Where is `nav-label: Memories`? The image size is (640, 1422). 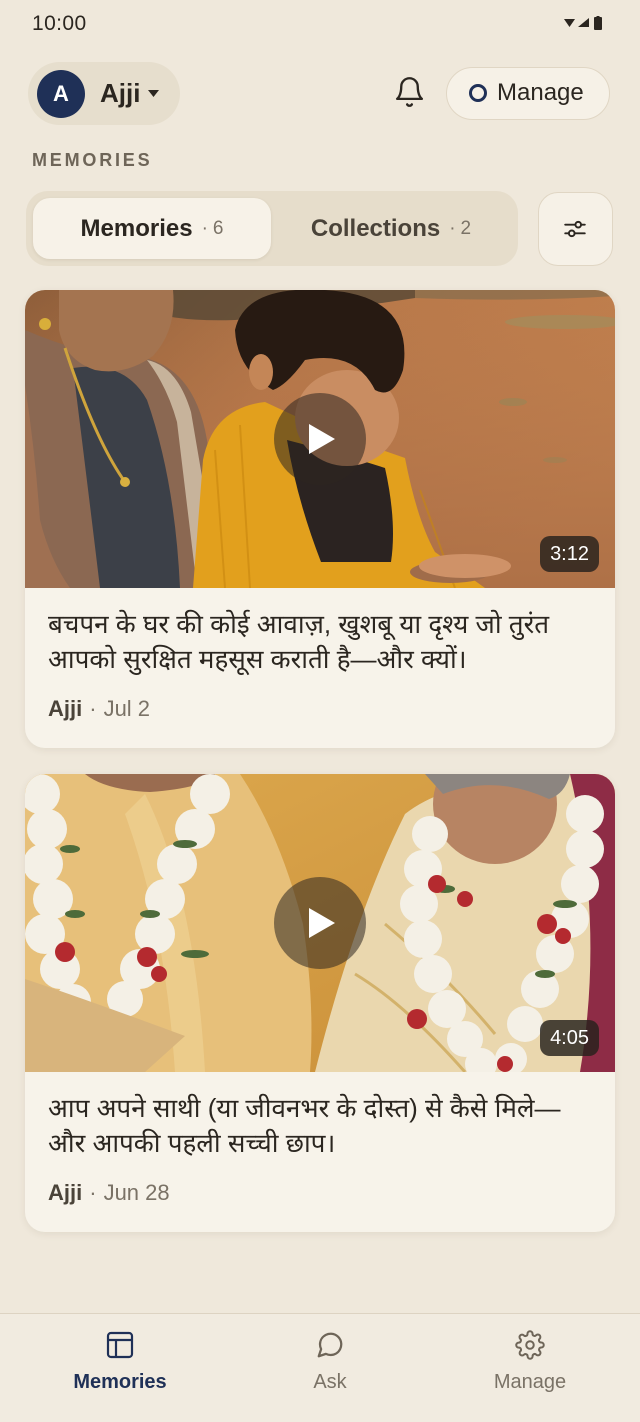
nav-label: Memories is located at coordinates (120, 1382).